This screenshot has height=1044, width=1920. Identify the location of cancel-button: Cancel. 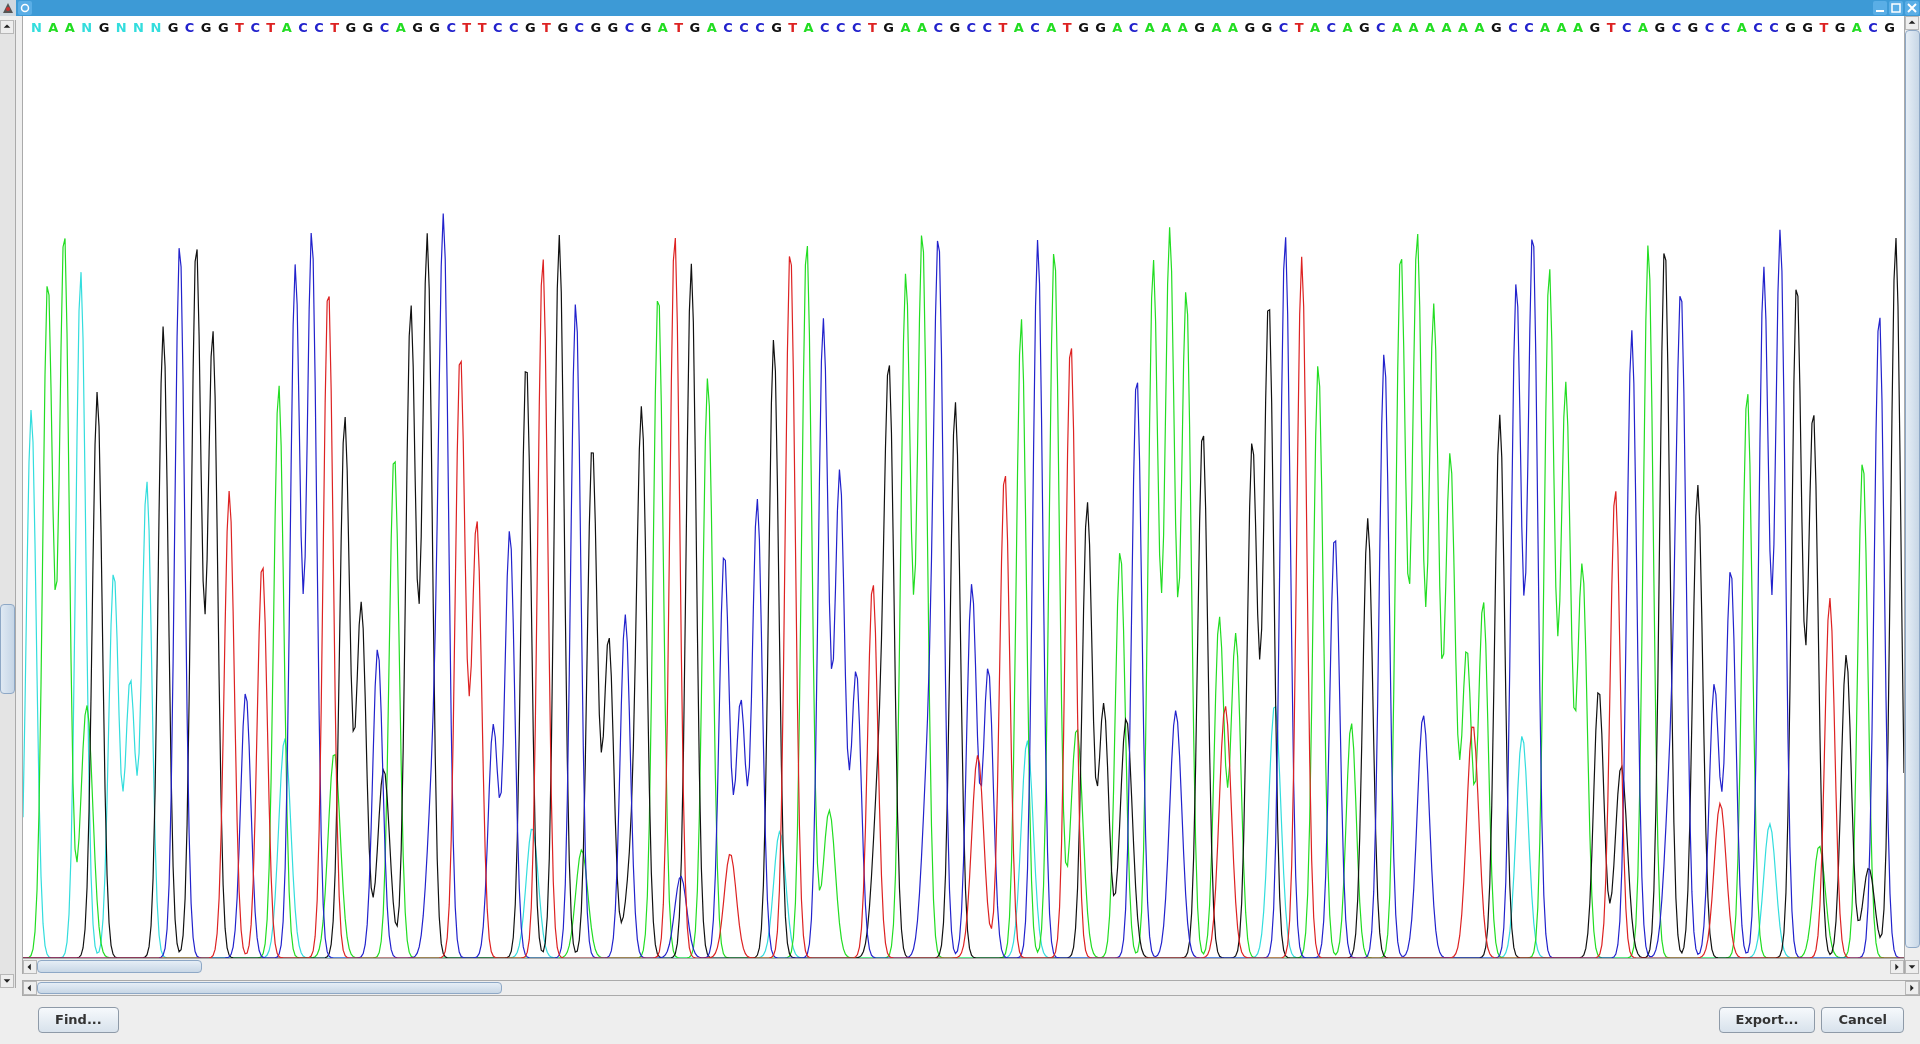
(1862, 1020).